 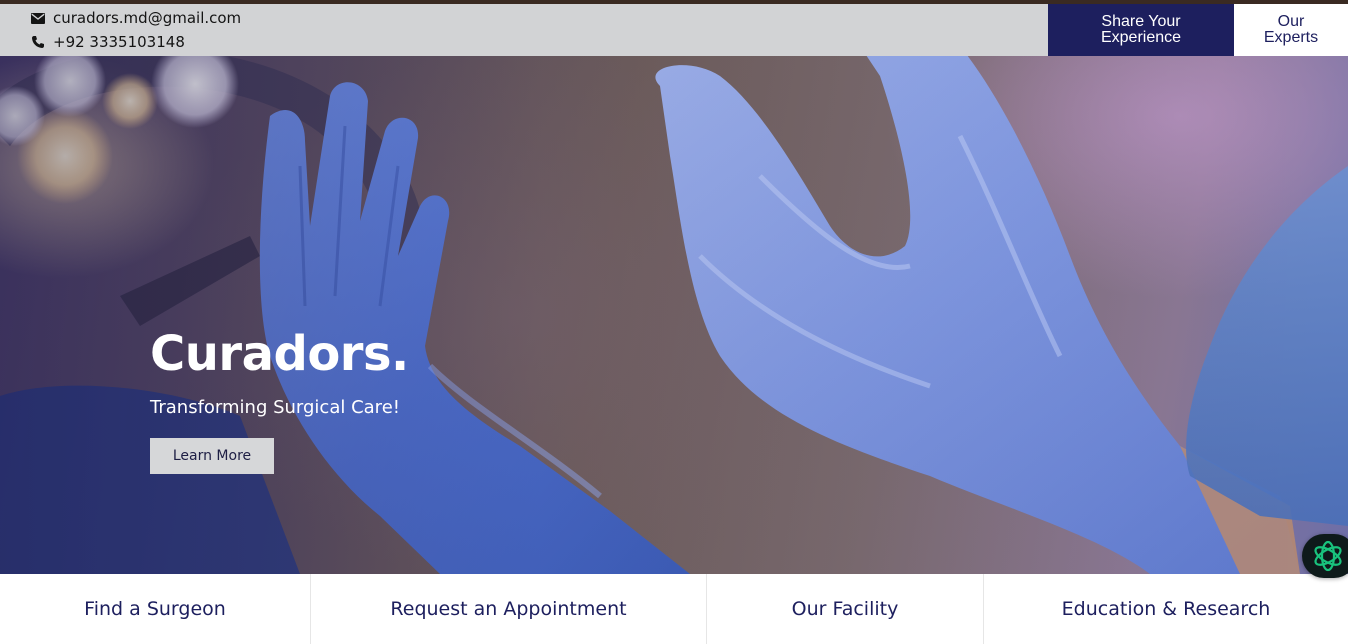 I want to click on our-experts-label: Our Experts, so click(x=1291, y=29).